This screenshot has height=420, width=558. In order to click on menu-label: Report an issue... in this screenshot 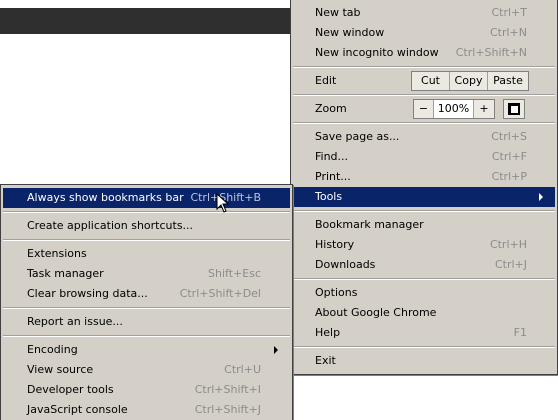, I will do `click(75, 321)`.